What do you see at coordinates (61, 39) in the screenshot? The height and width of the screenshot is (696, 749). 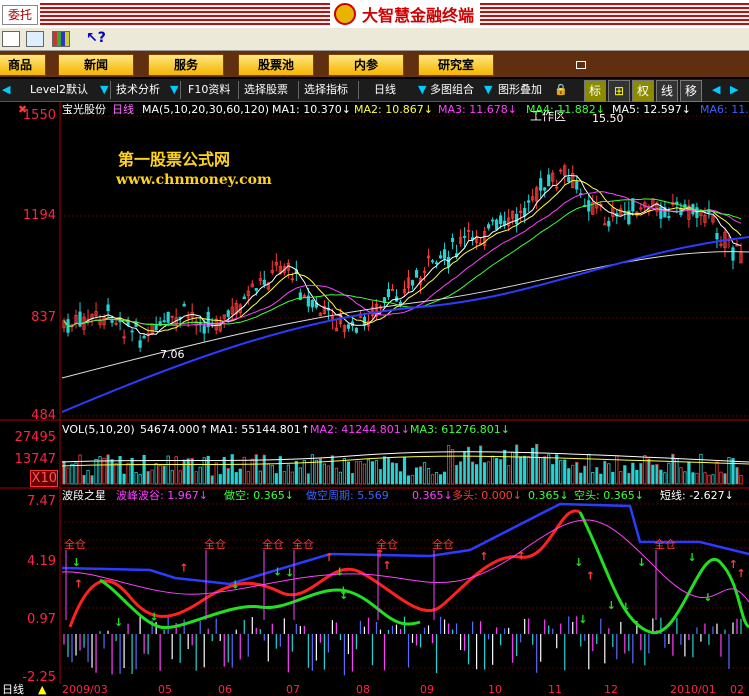 I see `books-icon` at bounding box center [61, 39].